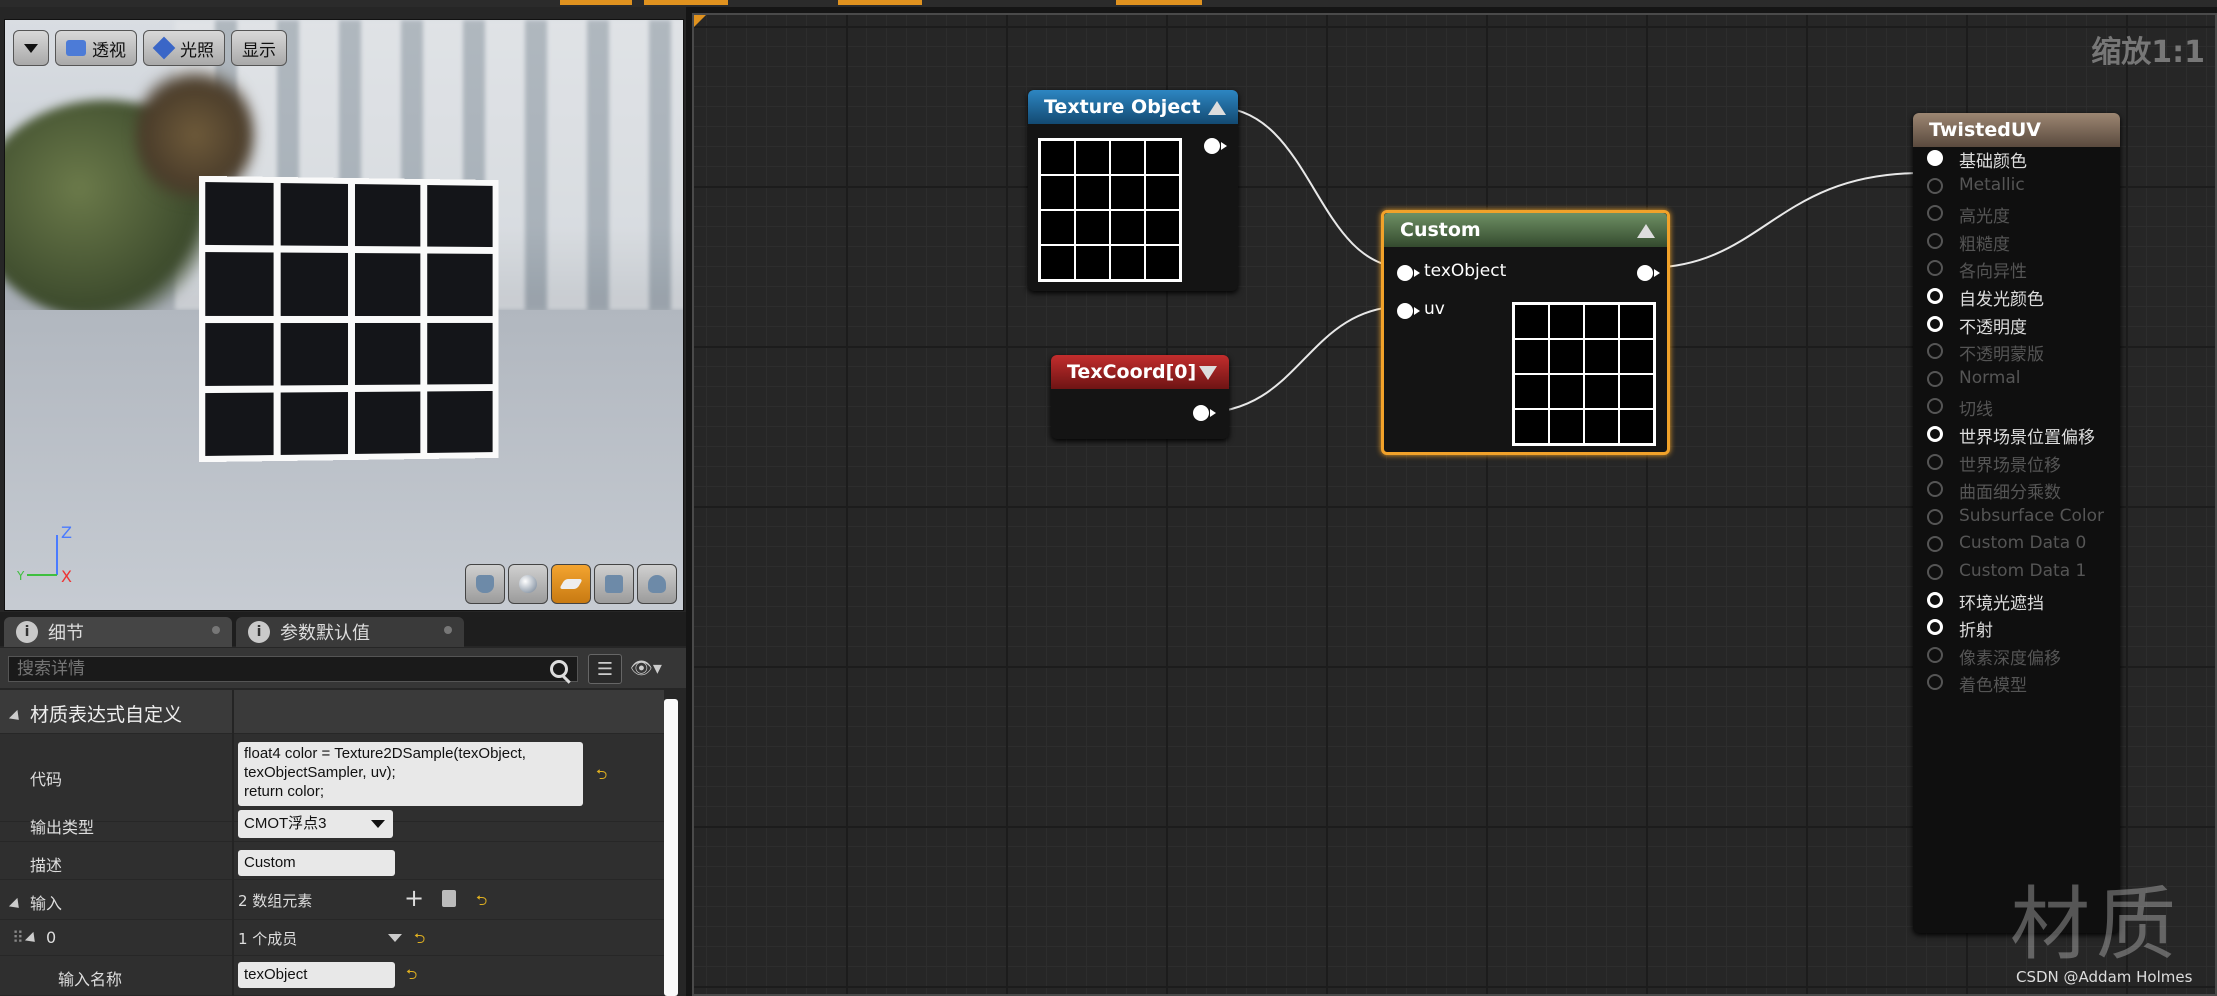 The height and width of the screenshot is (996, 2217). I want to click on wire-base-color, so click(1783, 220).